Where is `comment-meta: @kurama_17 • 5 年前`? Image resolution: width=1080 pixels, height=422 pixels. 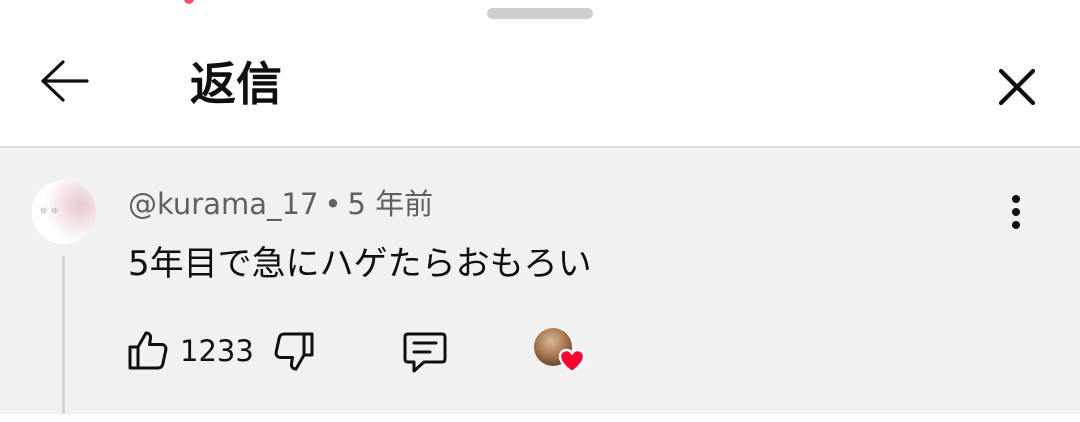 comment-meta: @kurama_17 • 5 年前 is located at coordinates (280, 204).